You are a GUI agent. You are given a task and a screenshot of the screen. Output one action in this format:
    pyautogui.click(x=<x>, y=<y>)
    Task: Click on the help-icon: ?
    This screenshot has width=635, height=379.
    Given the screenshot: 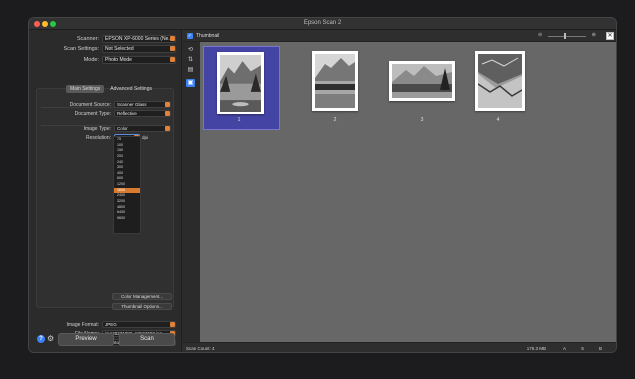 What is the action you would take?
    pyautogui.click(x=41, y=339)
    